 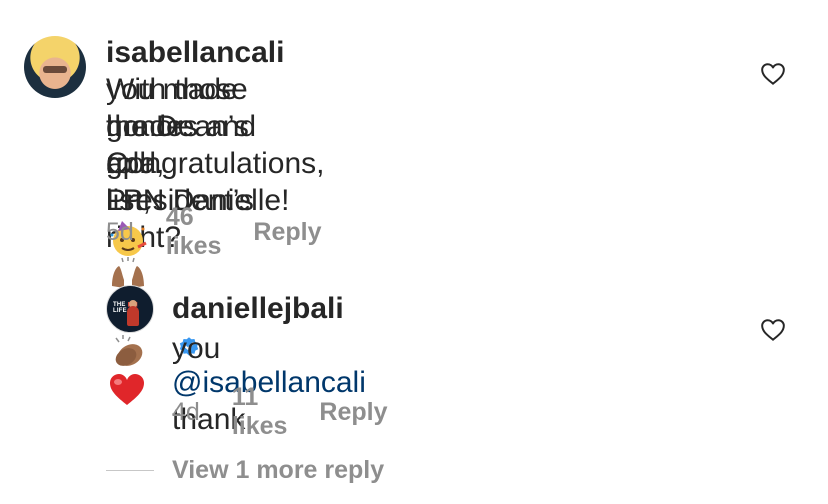 I want to click on comment-username: isabellancali, so click(x=195, y=52).